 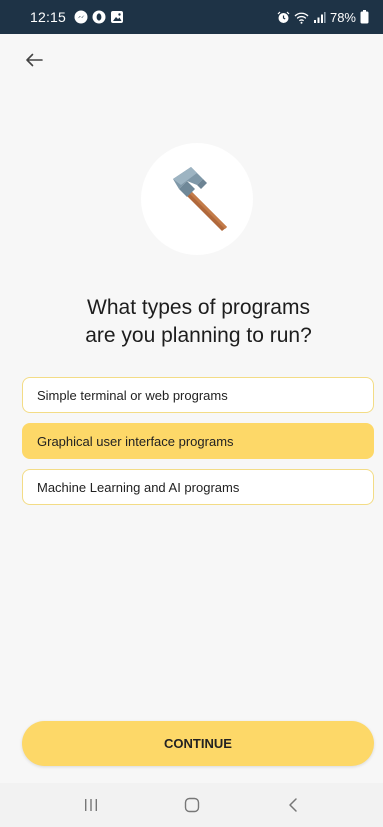 I want to click on wifi-icon, so click(x=301, y=17).